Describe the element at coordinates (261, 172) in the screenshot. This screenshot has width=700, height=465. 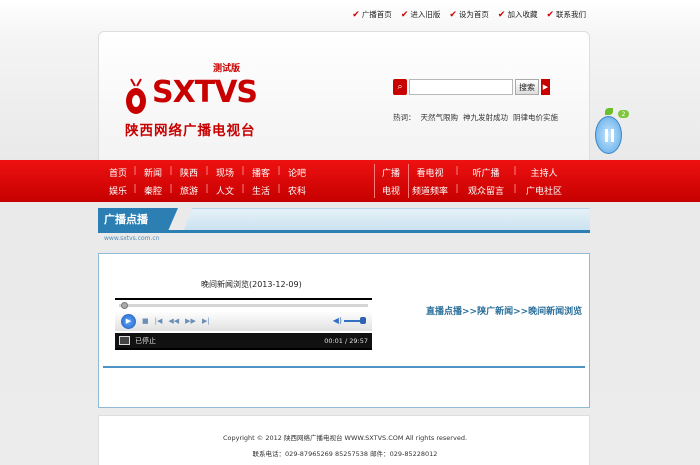
I see `nav-item-podcast: 播客` at that location.